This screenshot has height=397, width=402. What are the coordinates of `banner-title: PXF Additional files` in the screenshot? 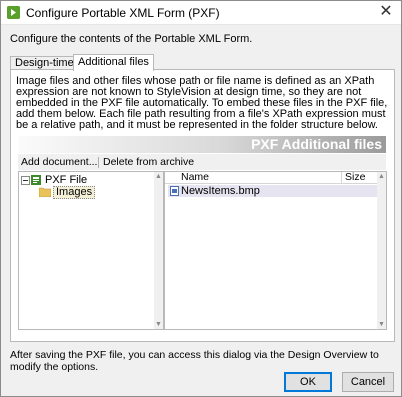 It's located at (316, 144).